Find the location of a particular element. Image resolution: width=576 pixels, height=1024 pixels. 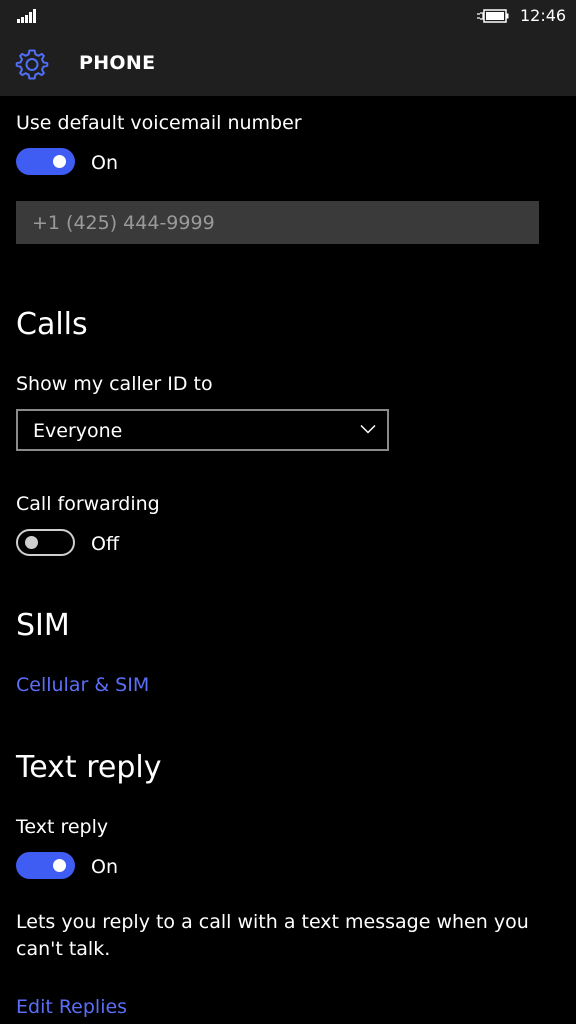

voicemail-toggle is located at coordinates (45, 161).